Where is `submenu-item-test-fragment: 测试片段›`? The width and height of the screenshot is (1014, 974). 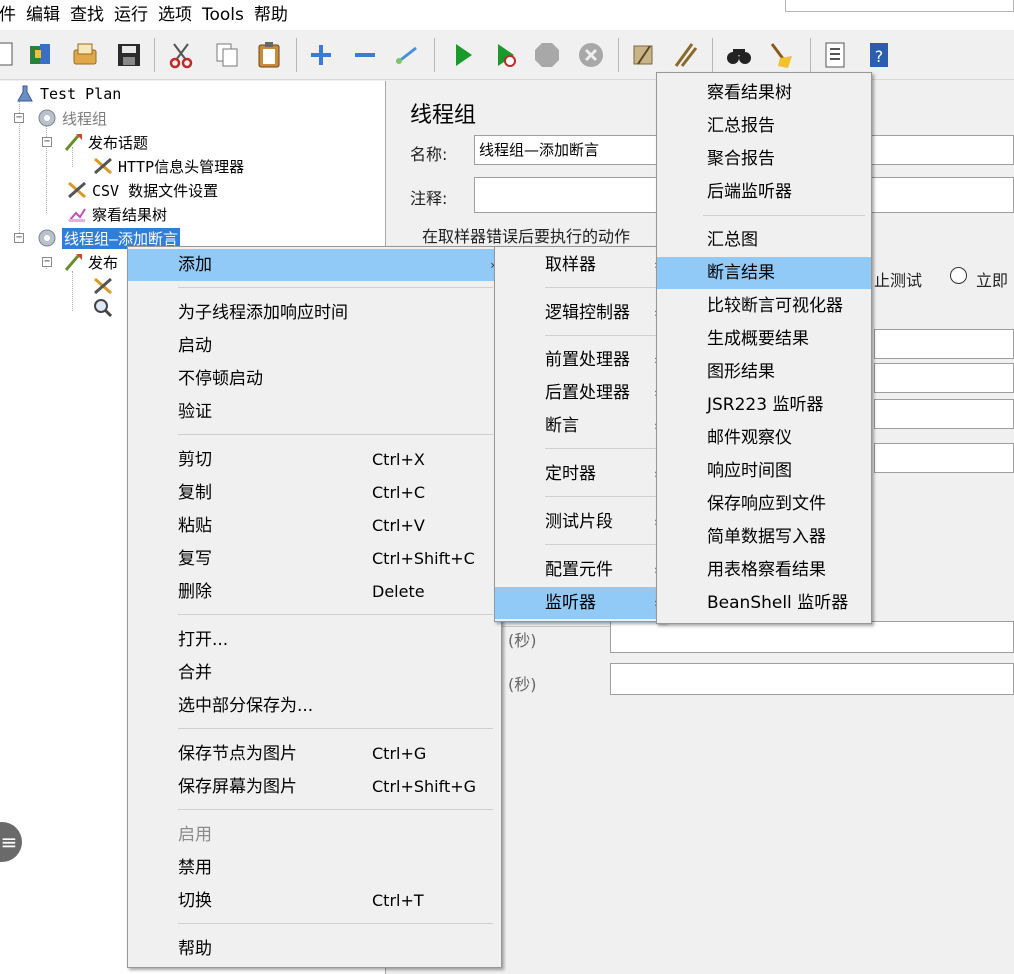
submenu-item-test-fragment: 测试片段› is located at coordinates (580, 522).